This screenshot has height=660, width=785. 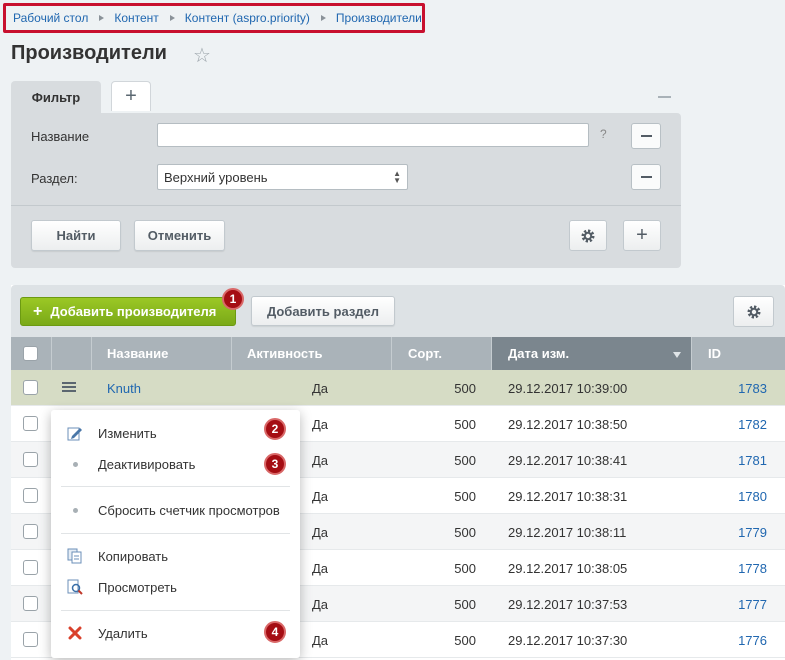 I want to click on column-header-name: Название, so click(x=162, y=353).